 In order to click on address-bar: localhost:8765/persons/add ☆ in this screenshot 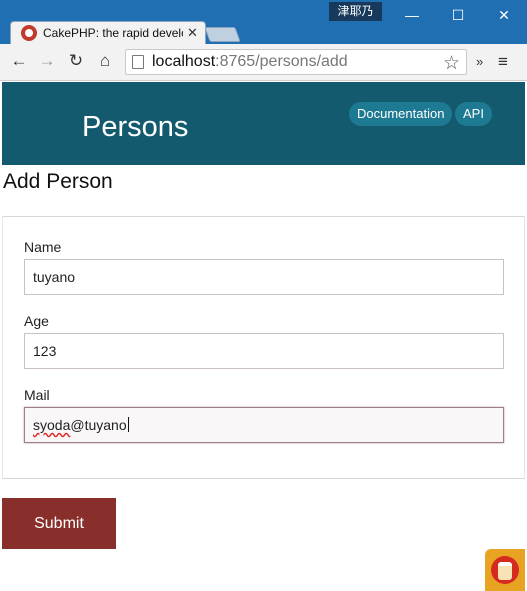, I will do `click(296, 62)`.